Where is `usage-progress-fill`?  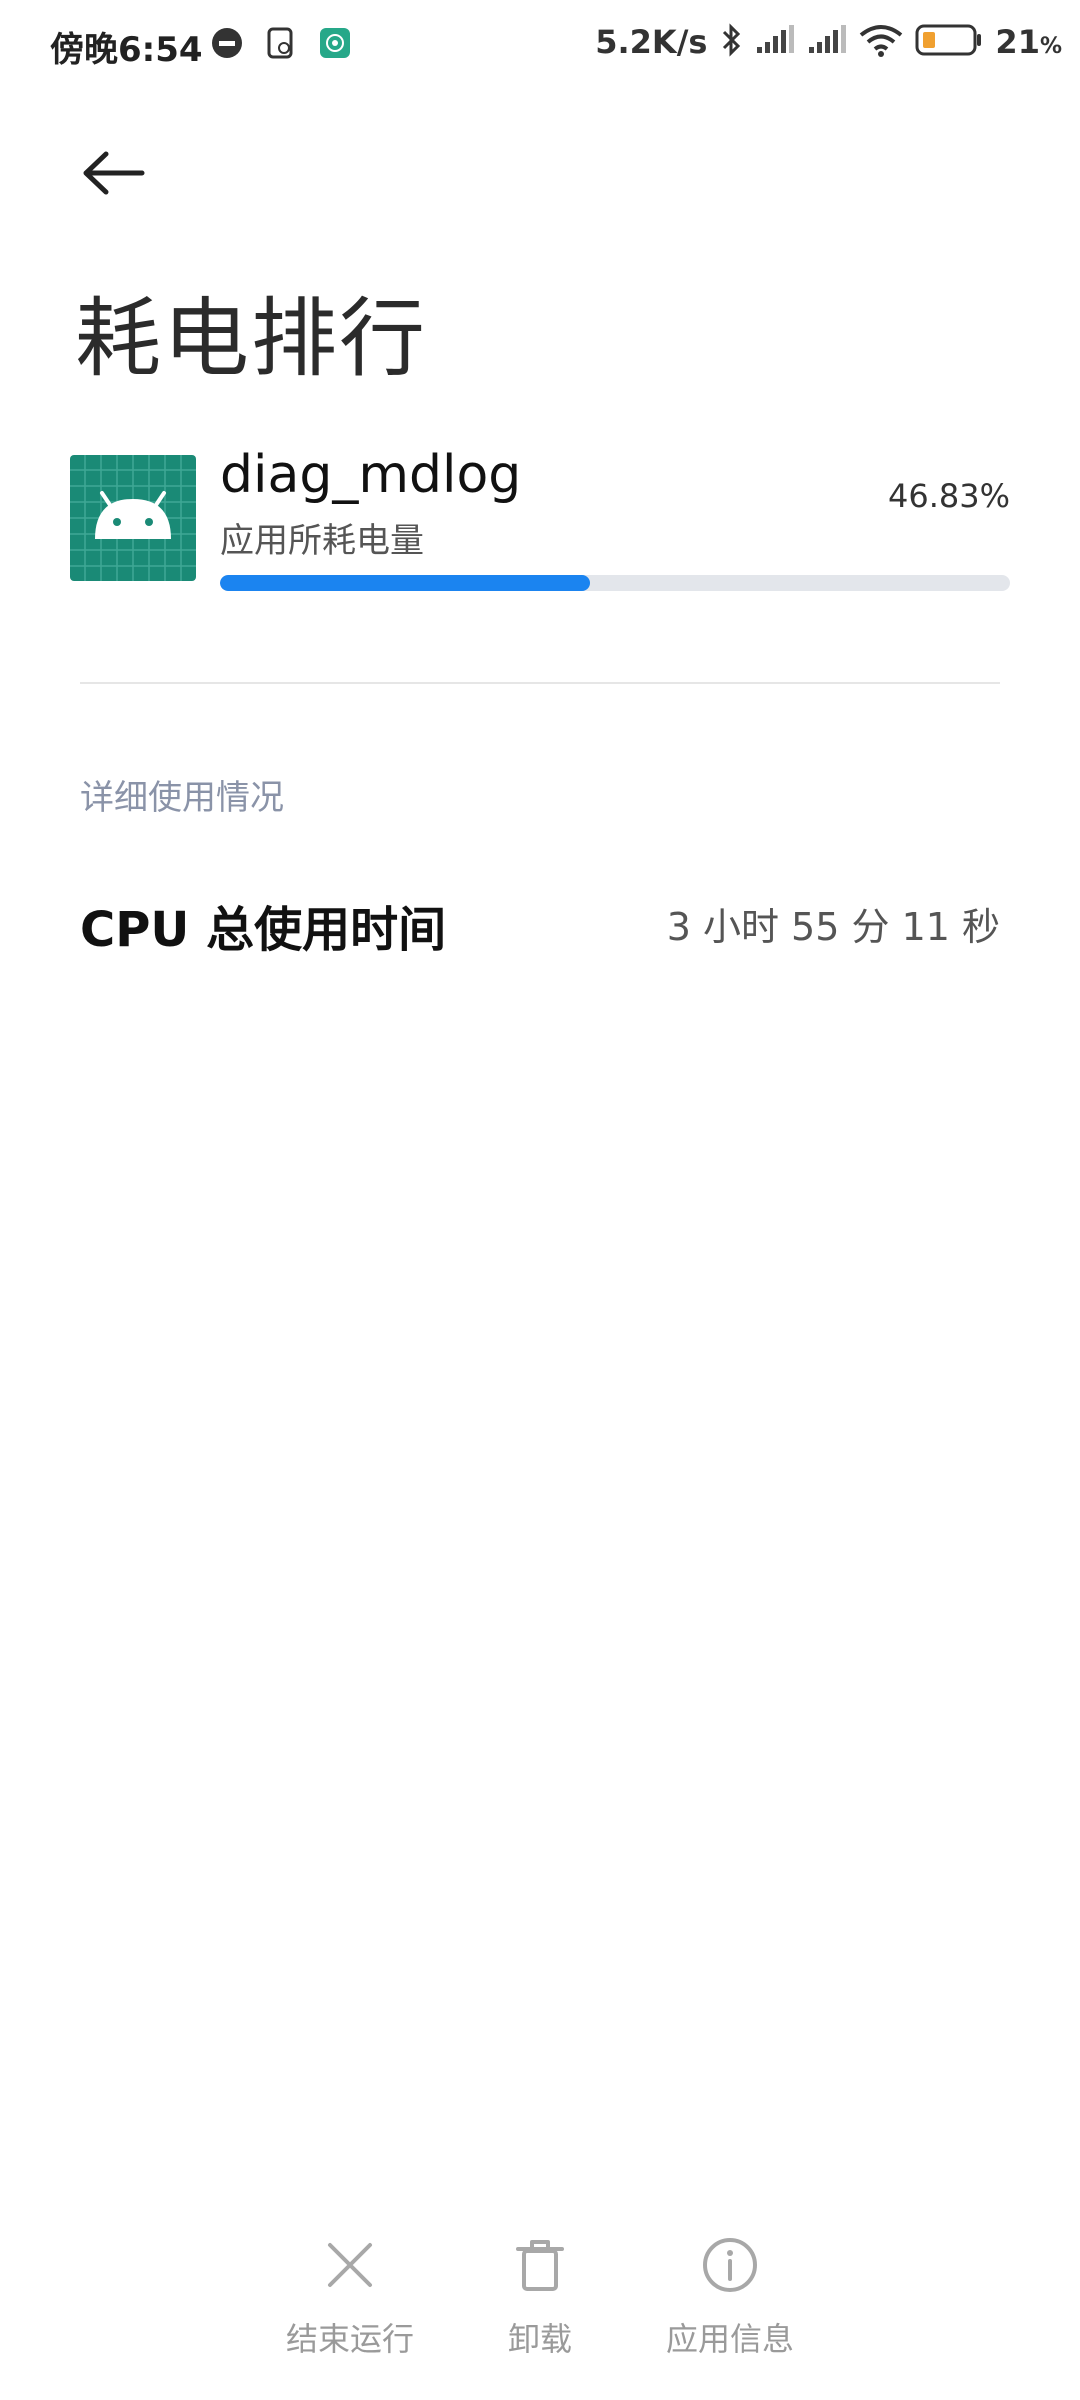 usage-progress-fill is located at coordinates (405, 583).